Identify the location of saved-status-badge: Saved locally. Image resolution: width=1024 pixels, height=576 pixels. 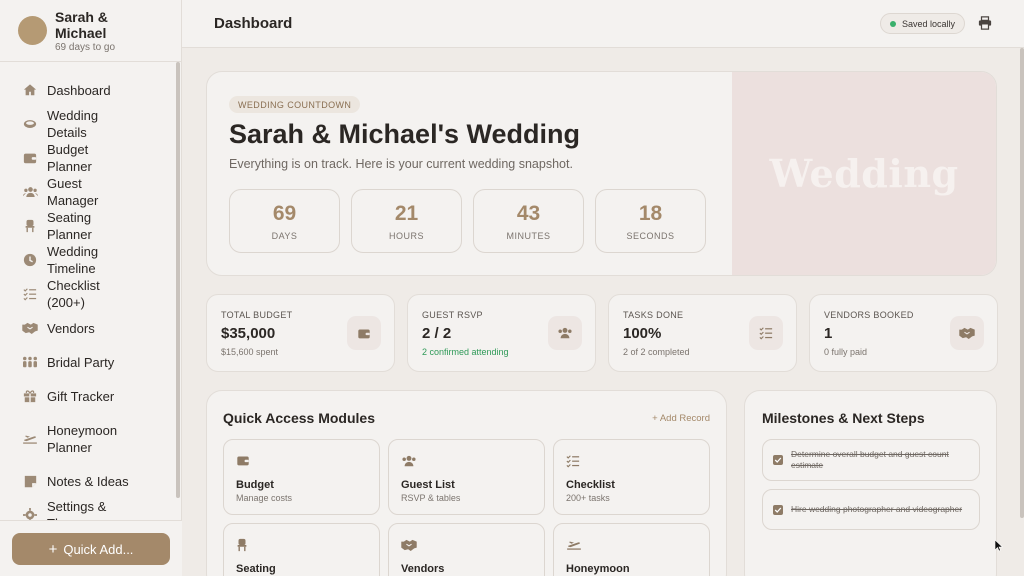
(922, 23).